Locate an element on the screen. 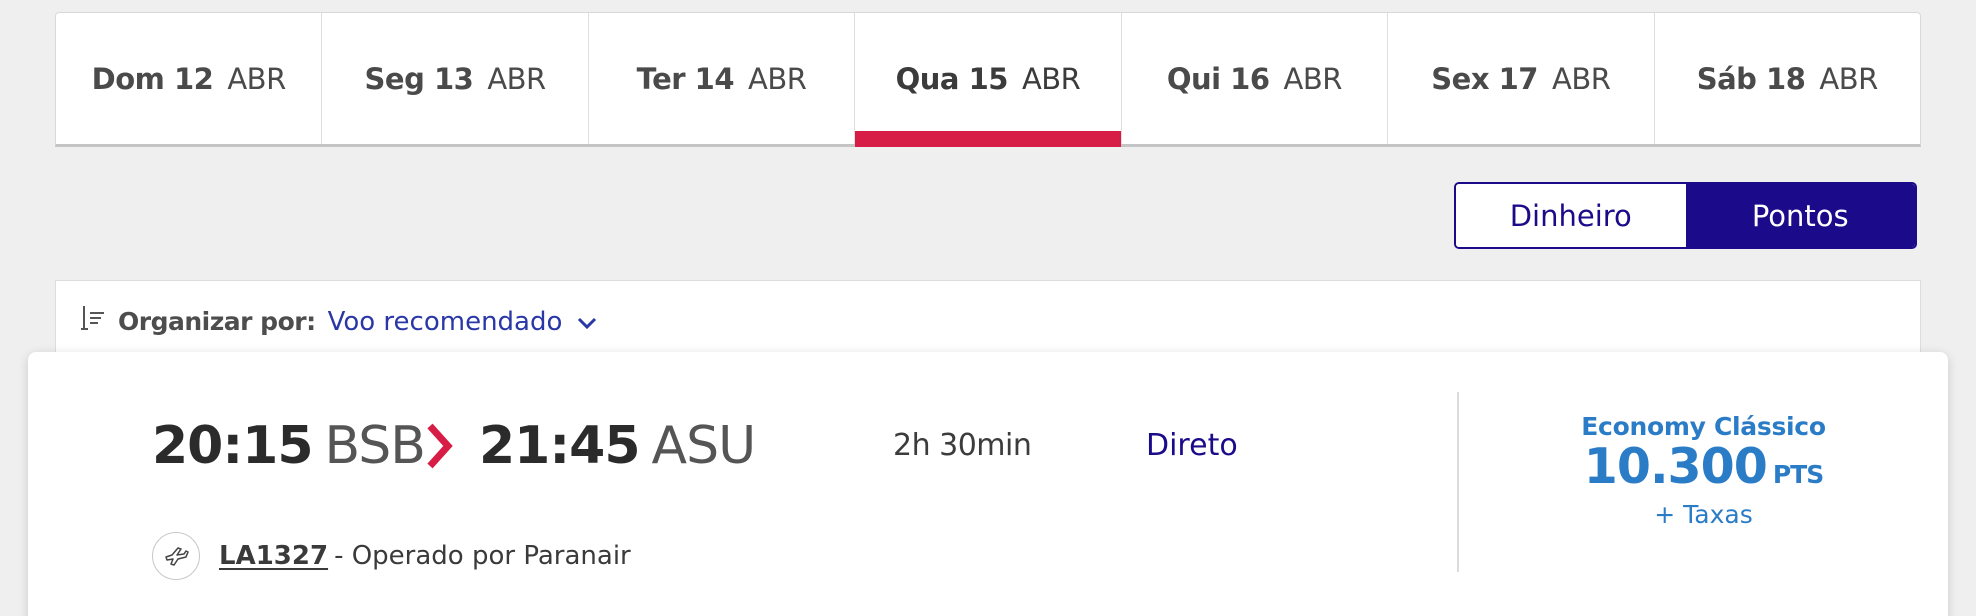  date-tab-day: Qui 16 is located at coordinates (1218, 78).